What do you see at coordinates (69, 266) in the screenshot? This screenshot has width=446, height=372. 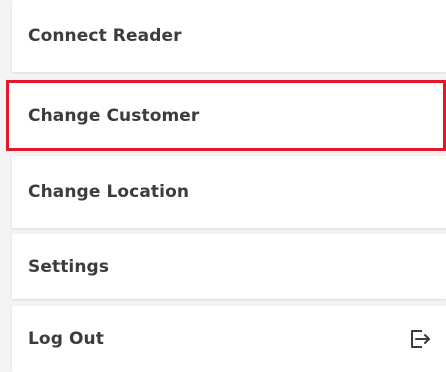 I see `menu-item-label: Settings` at bounding box center [69, 266].